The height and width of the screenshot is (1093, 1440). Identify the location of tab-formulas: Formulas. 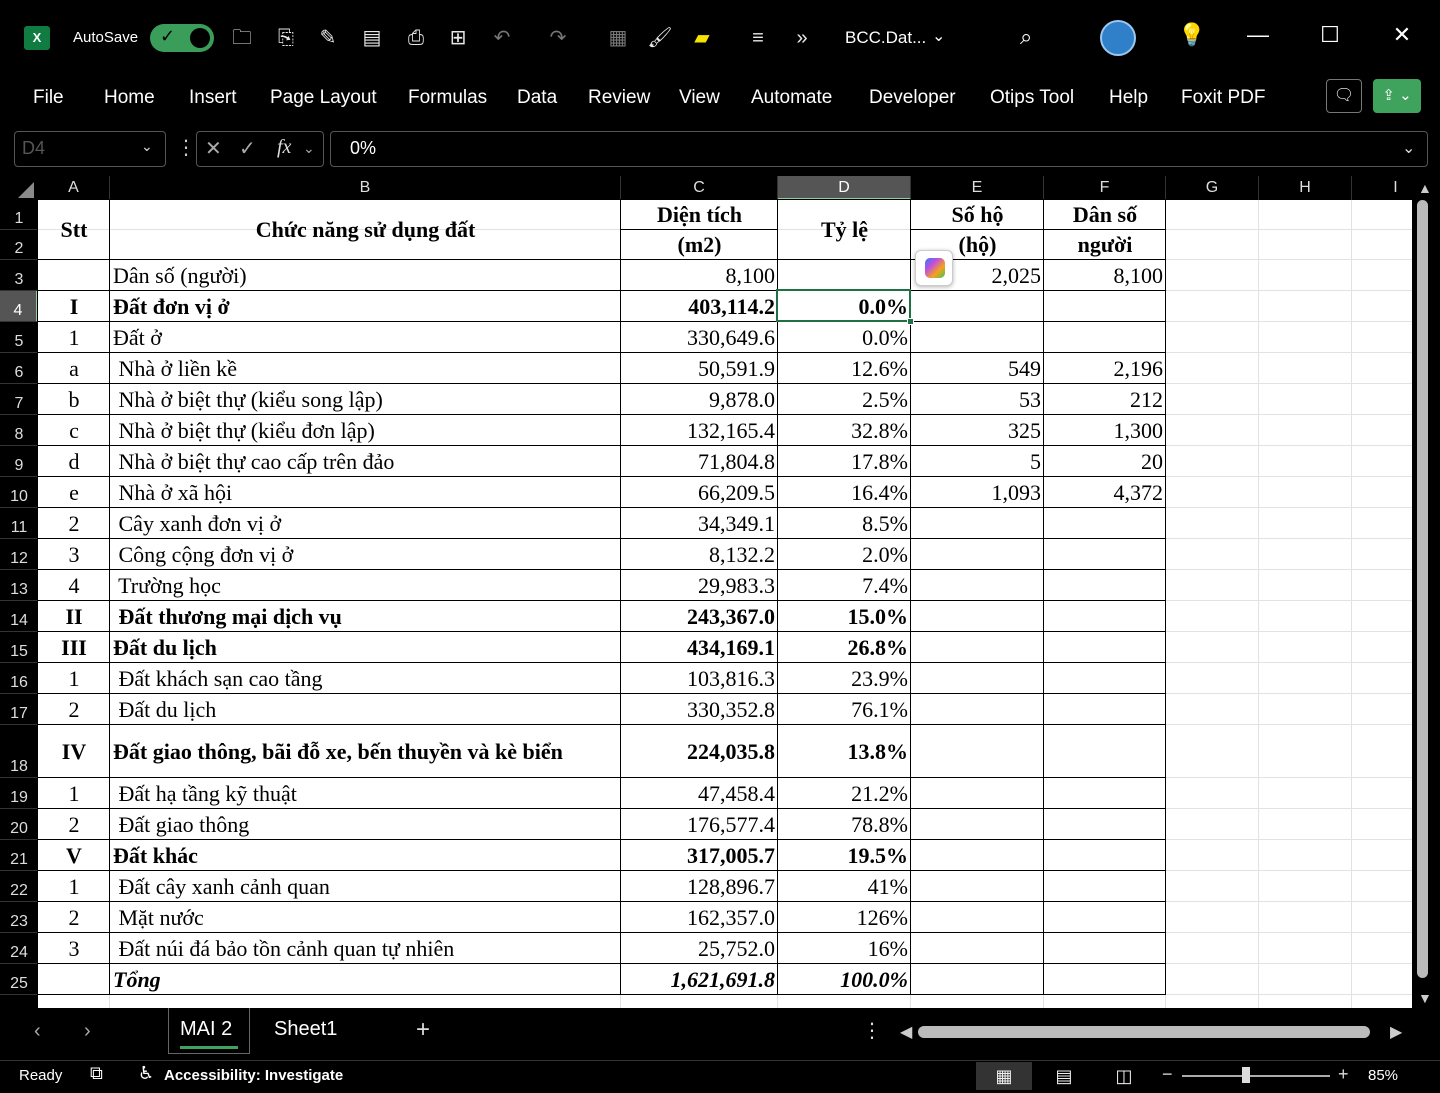
(447, 98).